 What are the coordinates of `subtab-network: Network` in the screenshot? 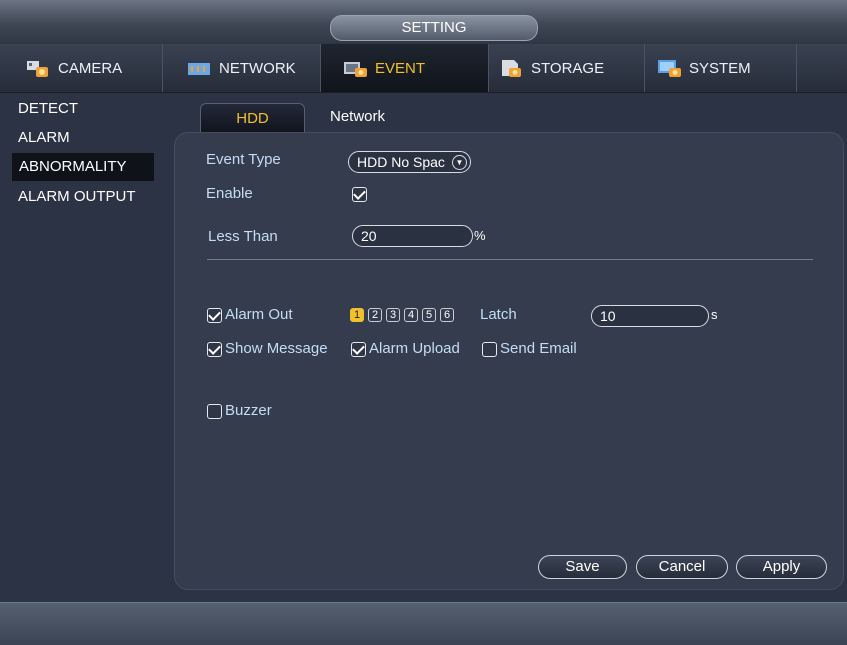 It's located at (357, 116).